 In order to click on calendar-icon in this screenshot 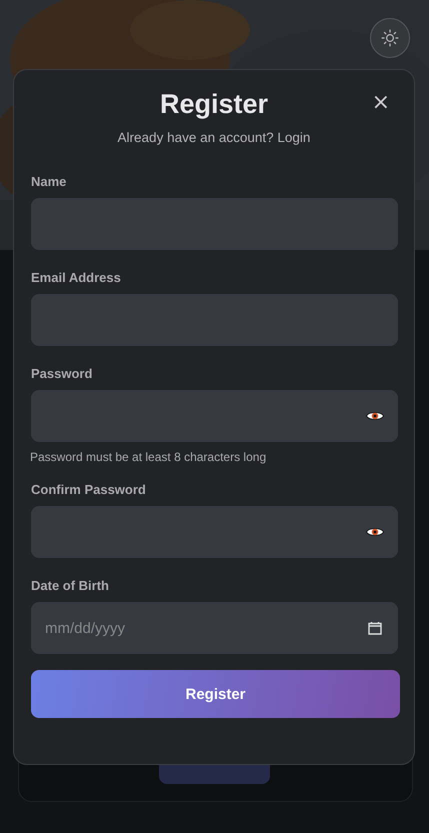, I will do `click(375, 628)`.